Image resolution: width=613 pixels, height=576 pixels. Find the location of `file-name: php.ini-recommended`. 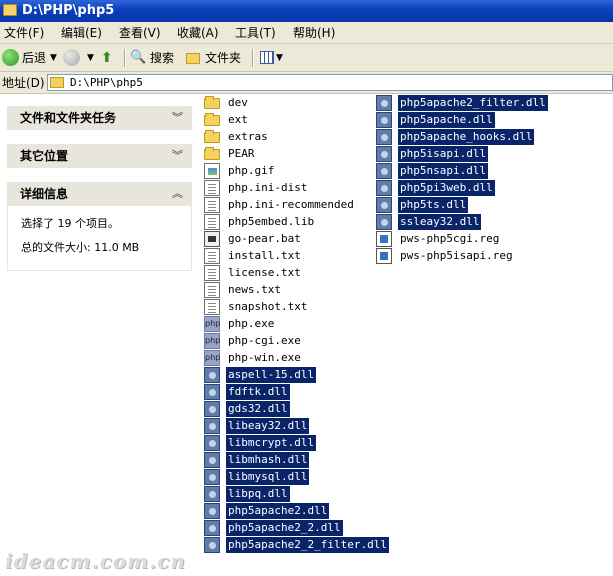

file-name: php.ini-recommended is located at coordinates (291, 204).